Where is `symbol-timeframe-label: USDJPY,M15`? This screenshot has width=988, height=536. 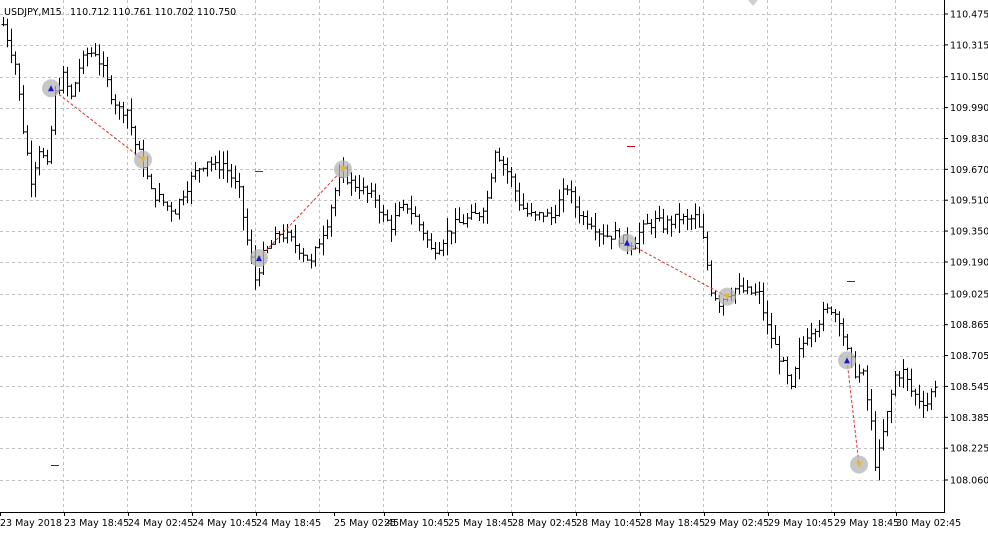
symbol-timeframe-label: USDJPY,M15 is located at coordinates (33, 12).